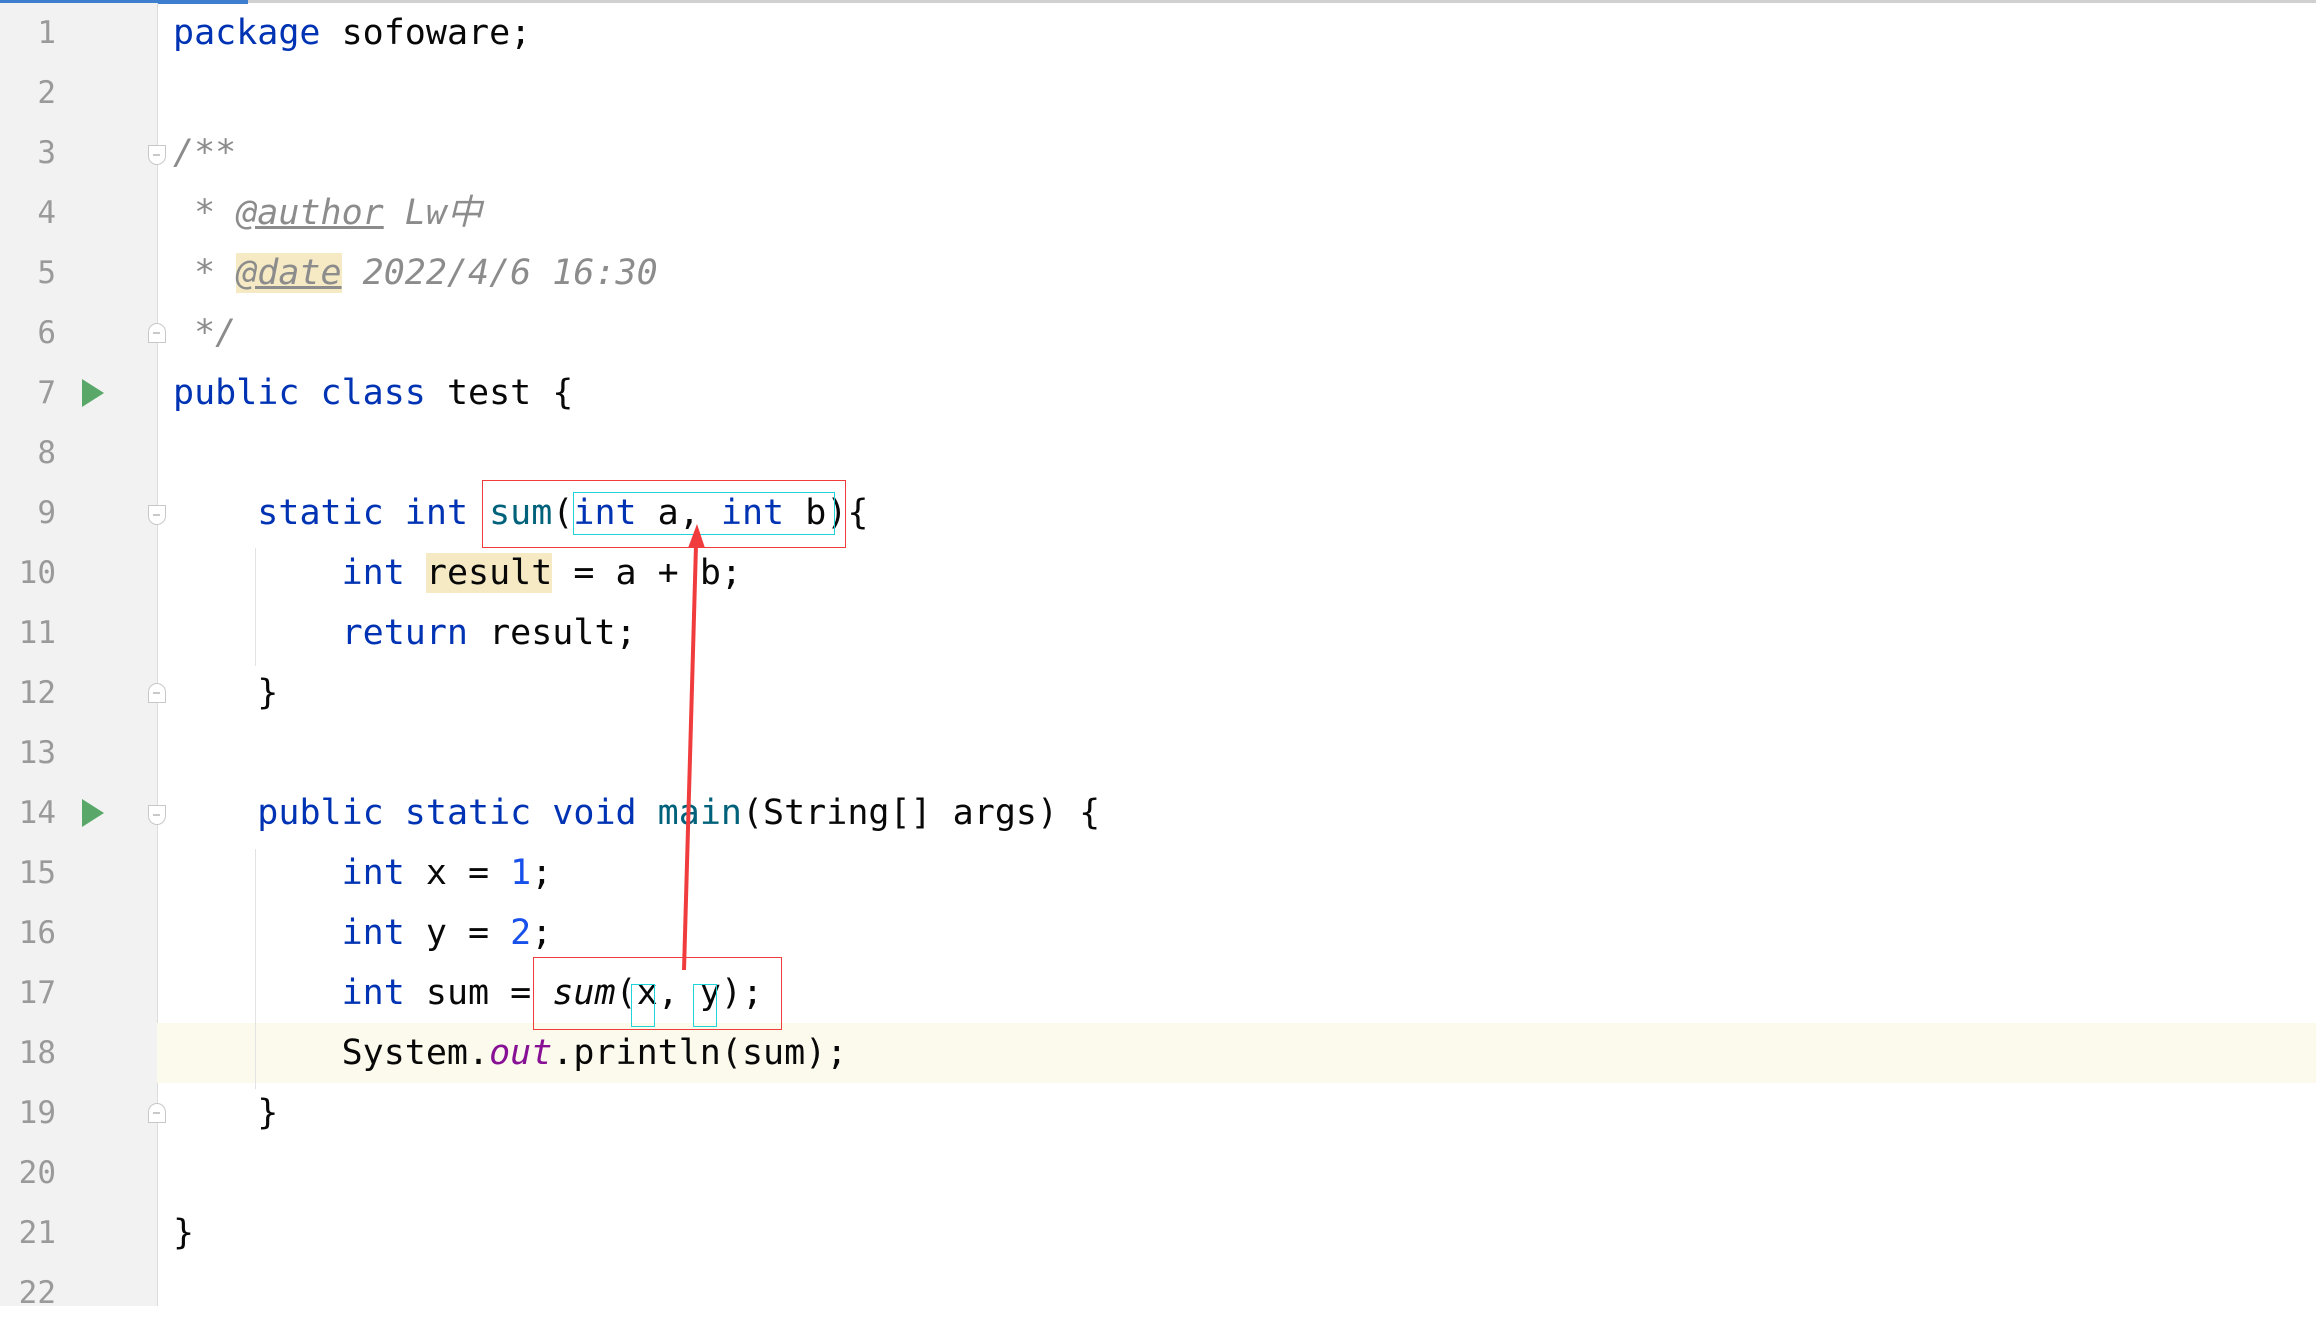 Image resolution: width=2316 pixels, height=1323 pixels. I want to click on code-line: 10 int result = a + b;, so click(1158, 573).